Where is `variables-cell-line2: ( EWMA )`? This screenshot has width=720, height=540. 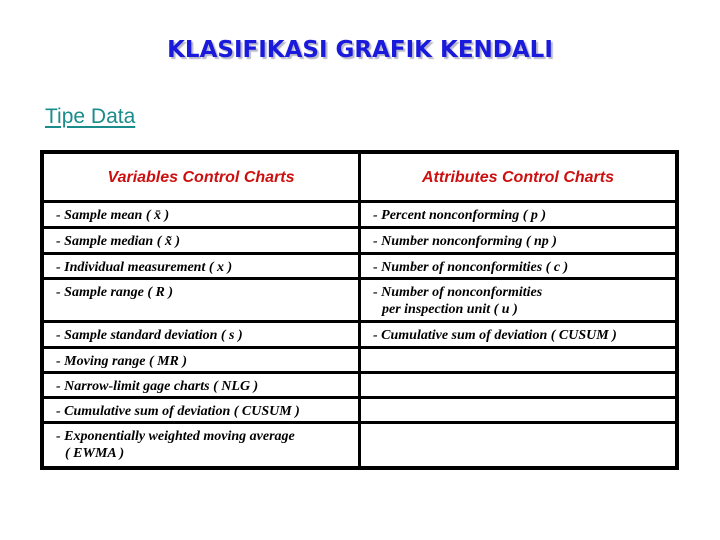
variables-cell-line2: ( EWMA ) is located at coordinates (95, 453).